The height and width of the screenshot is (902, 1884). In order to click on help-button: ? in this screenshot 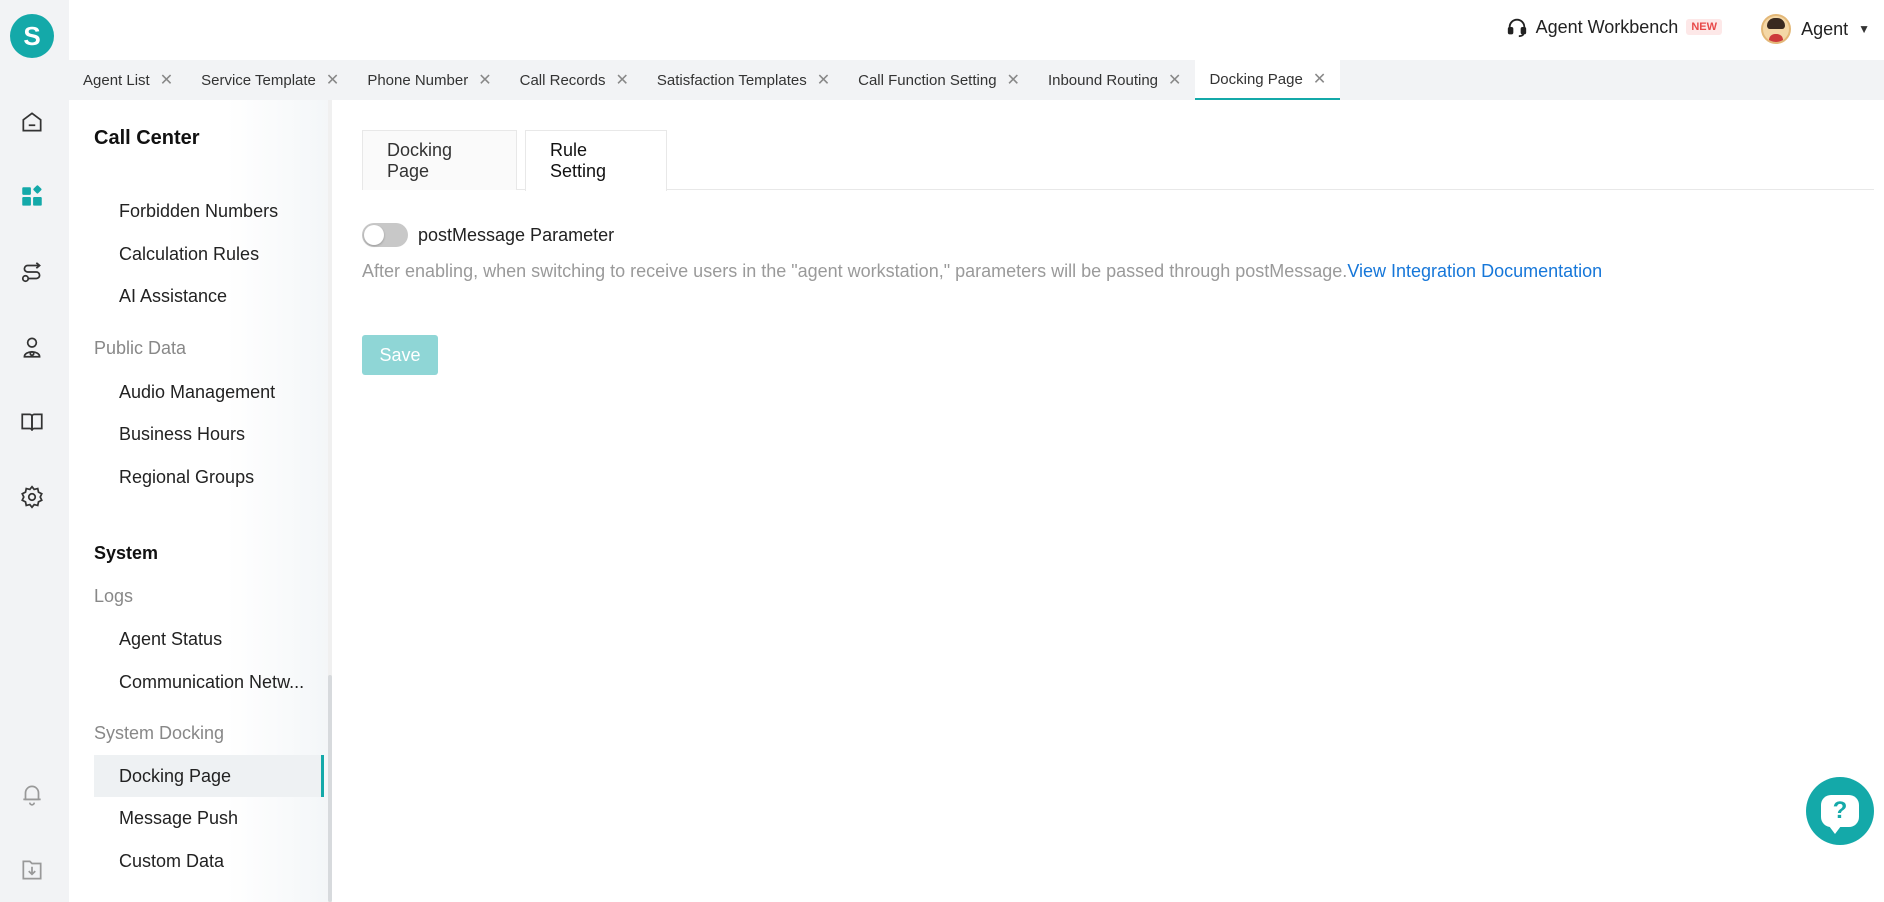, I will do `click(1840, 811)`.